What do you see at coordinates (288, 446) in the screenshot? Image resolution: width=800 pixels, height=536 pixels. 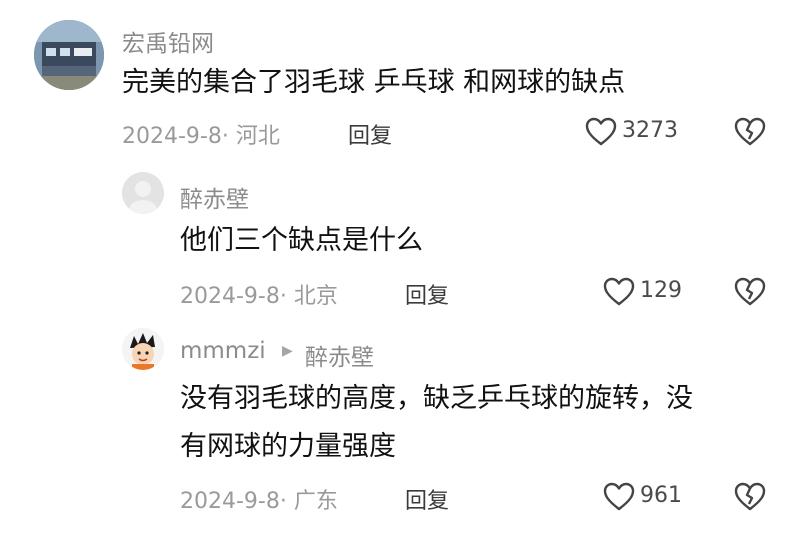 I see `comment-text-line-2: 有网球的力量强度` at bounding box center [288, 446].